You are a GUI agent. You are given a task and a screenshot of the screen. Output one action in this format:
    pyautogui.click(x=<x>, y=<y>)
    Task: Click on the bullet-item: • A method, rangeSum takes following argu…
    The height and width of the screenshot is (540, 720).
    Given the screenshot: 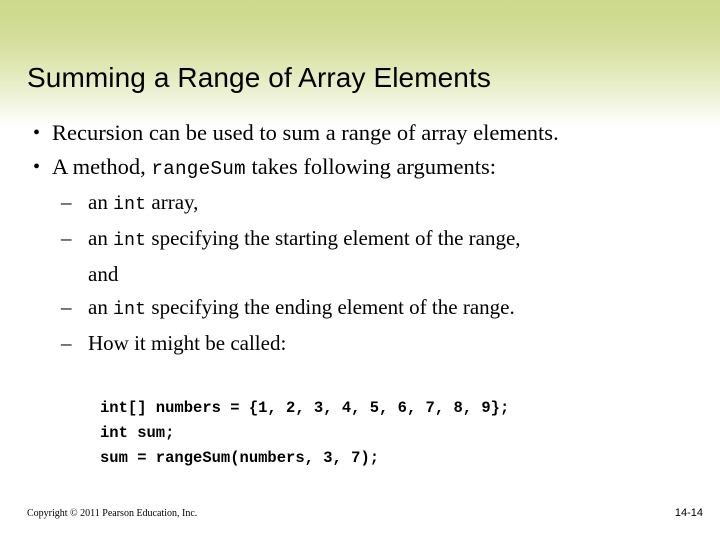 What is the action you would take?
    pyautogui.click(x=360, y=168)
    